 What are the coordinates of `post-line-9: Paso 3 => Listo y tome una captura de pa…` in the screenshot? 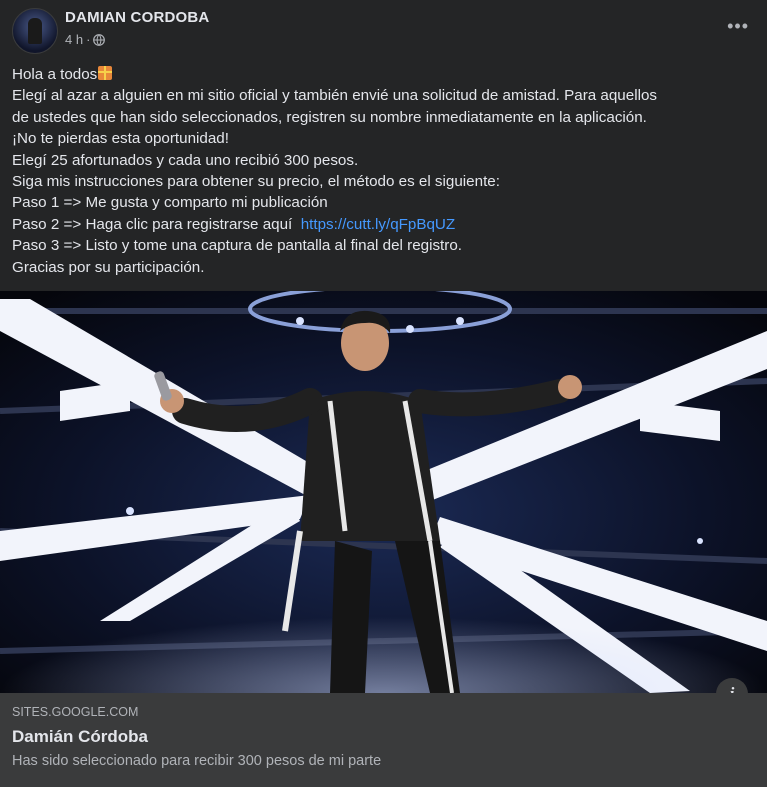 It's located at (237, 246).